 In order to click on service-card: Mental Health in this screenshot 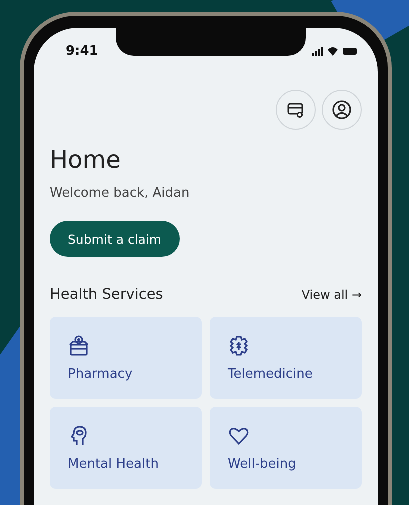, I will do `click(126, 448)`.